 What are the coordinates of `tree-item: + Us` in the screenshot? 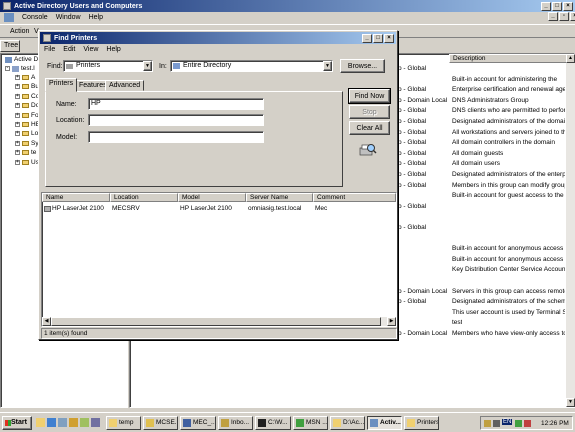 It's located at (27, 162).